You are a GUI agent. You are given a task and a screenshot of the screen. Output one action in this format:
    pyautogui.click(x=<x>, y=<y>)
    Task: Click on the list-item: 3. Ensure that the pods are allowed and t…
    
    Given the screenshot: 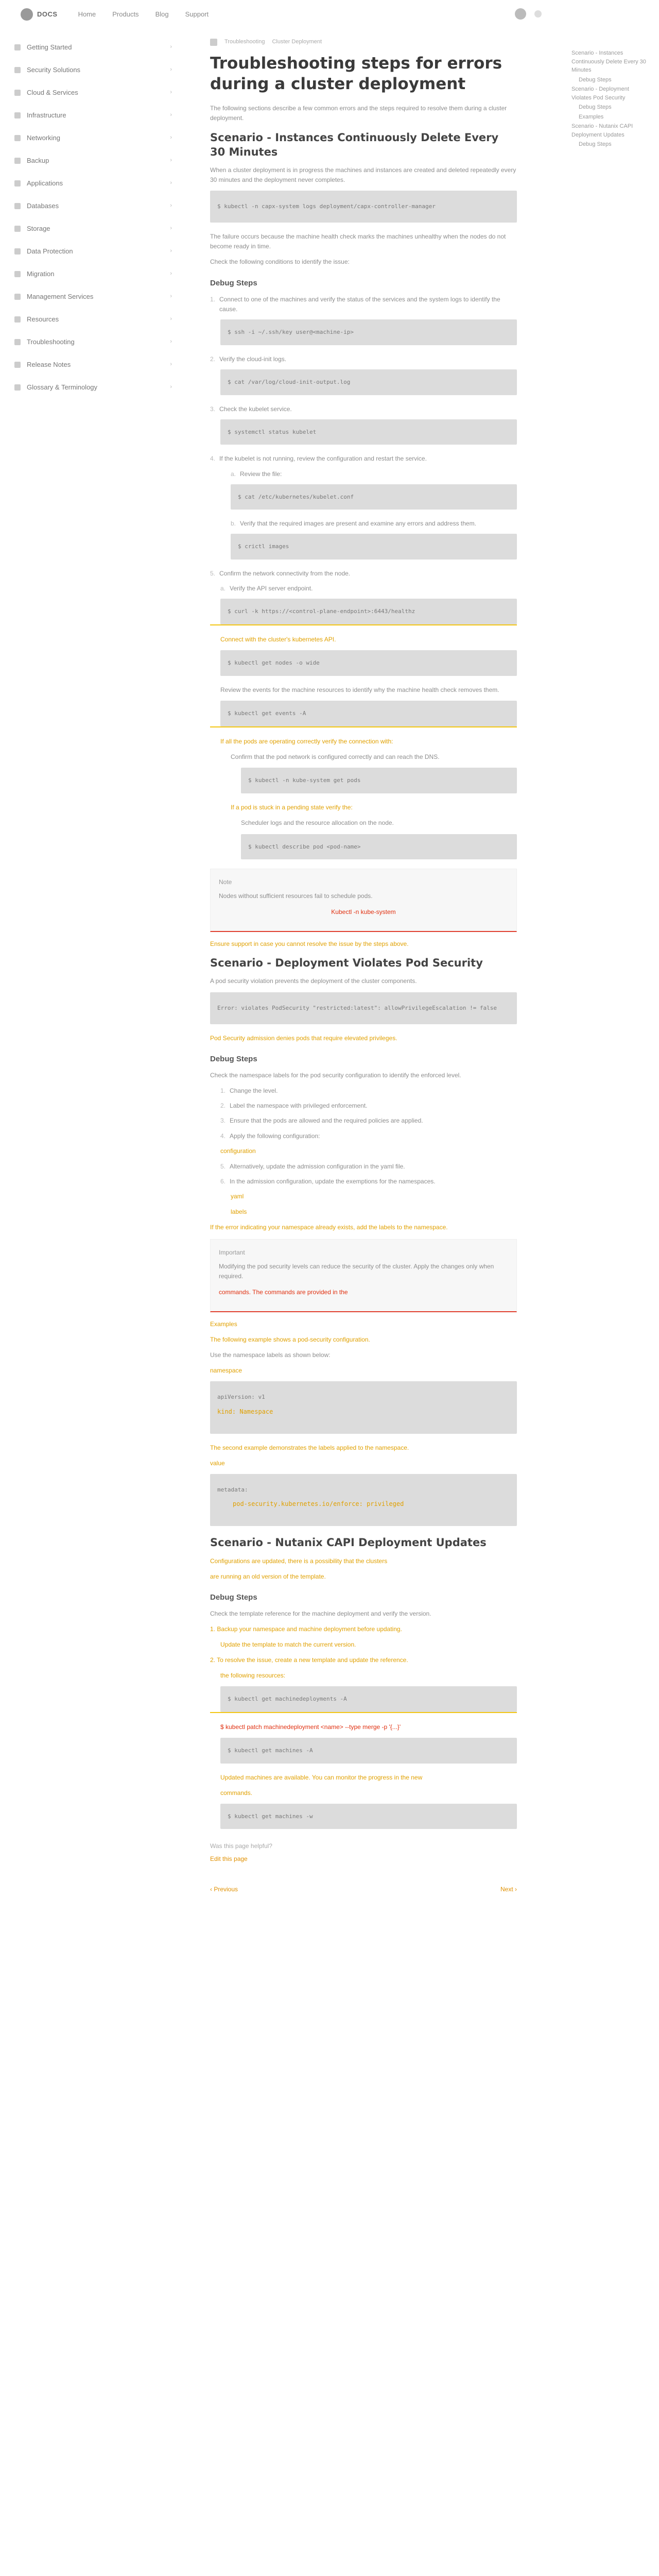 What is the action you would take?
    pyautogui.click(x=322, y=1121)
    